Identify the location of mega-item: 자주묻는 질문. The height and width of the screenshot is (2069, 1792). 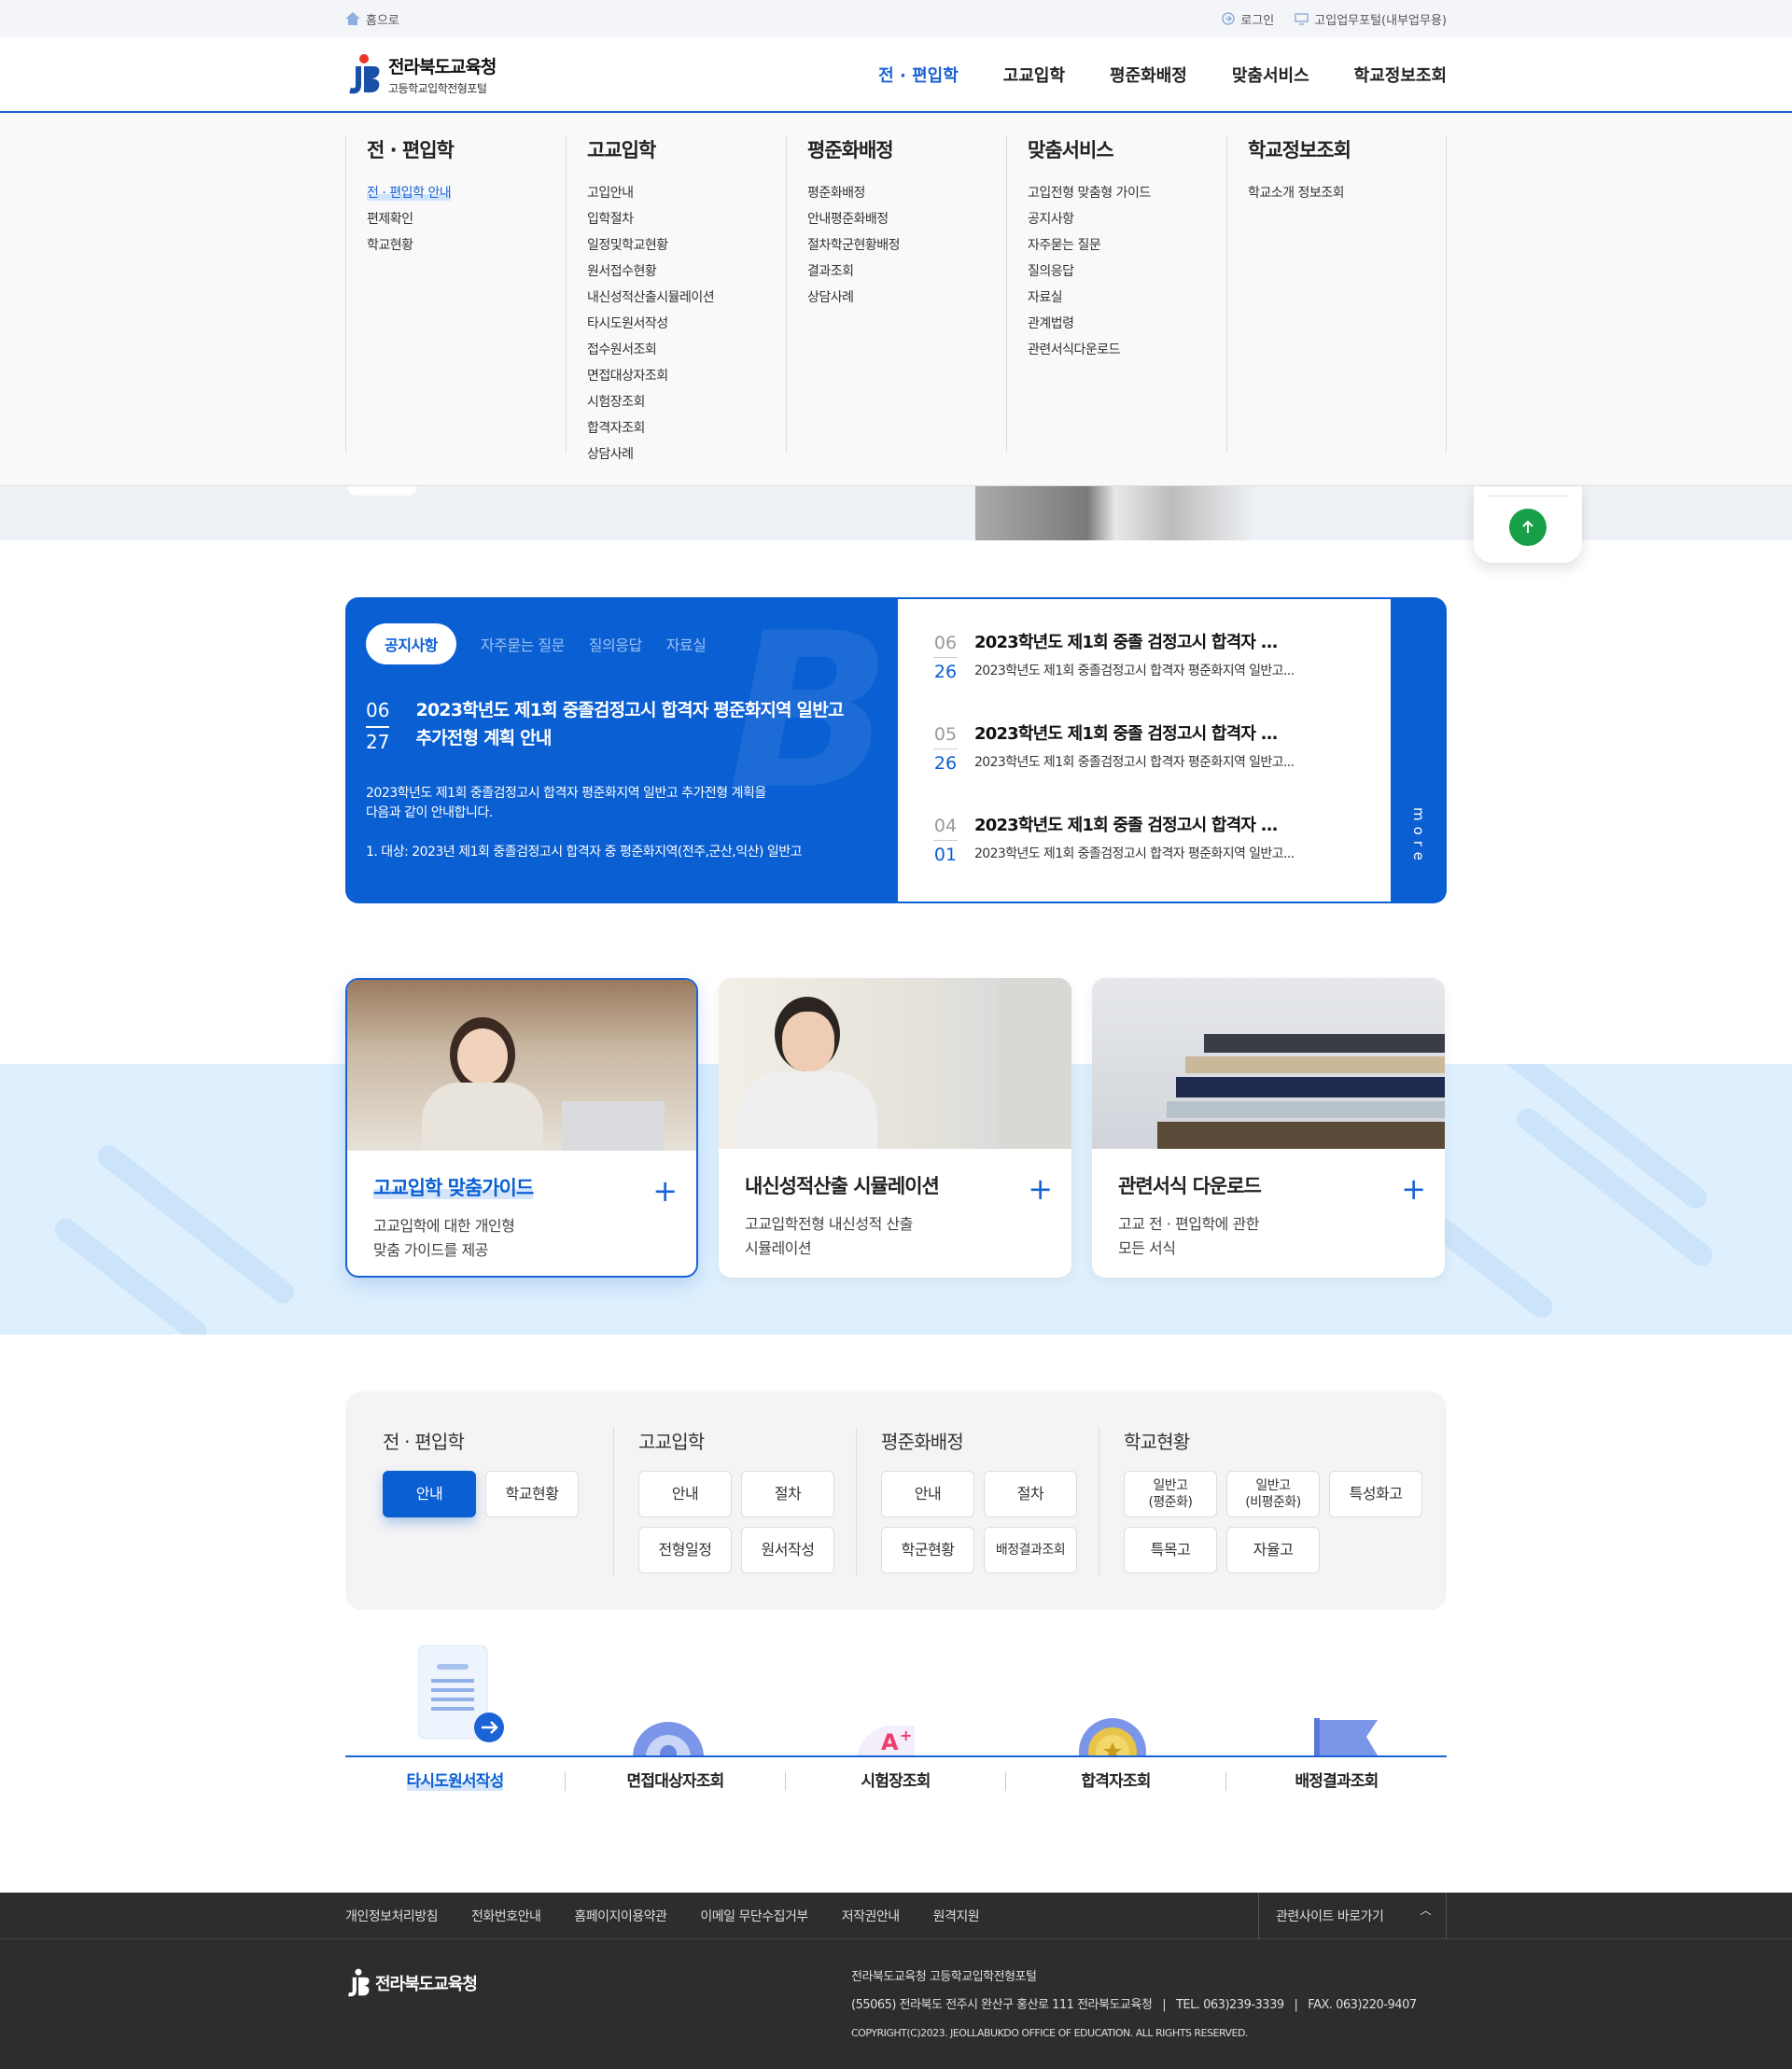
(1117, 245).